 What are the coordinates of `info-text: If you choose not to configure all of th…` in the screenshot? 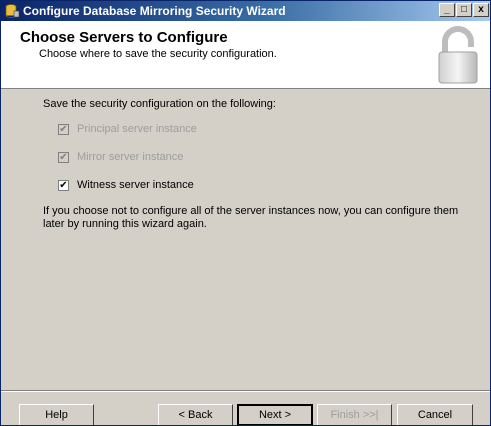 It's located at (251, 217).